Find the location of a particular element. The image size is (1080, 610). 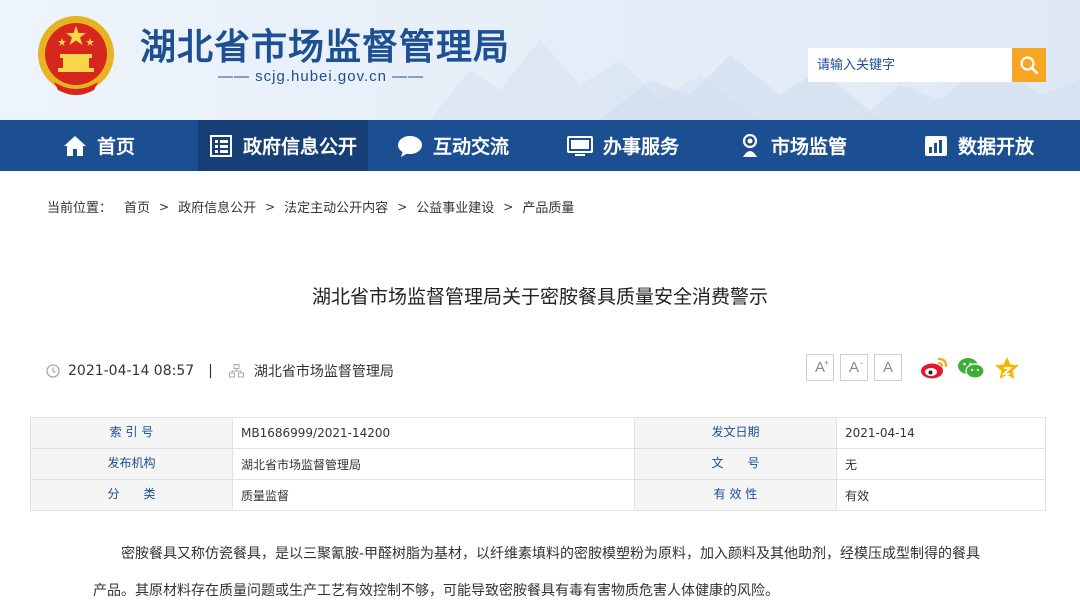

index-number-value: MB1686999/2021-14200 is located at coordinates (433, 433).